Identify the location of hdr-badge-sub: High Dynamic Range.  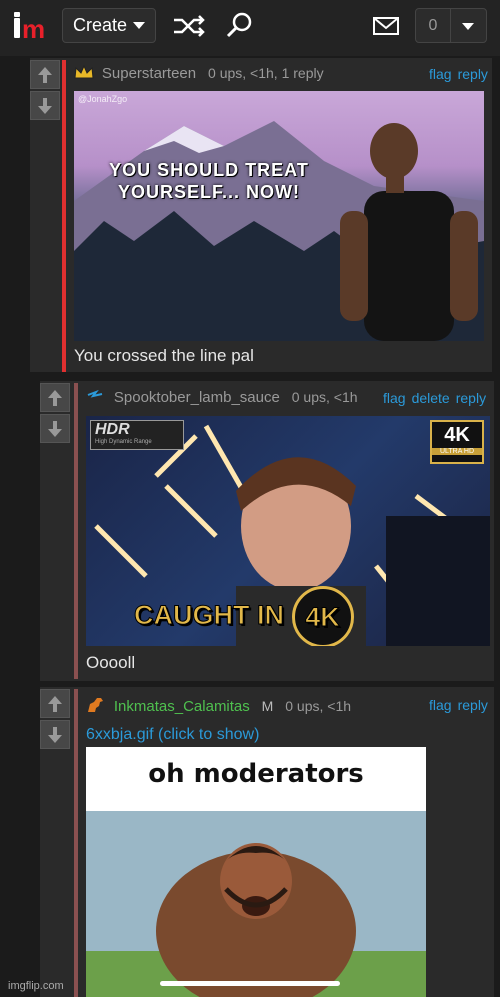
(123, 442).